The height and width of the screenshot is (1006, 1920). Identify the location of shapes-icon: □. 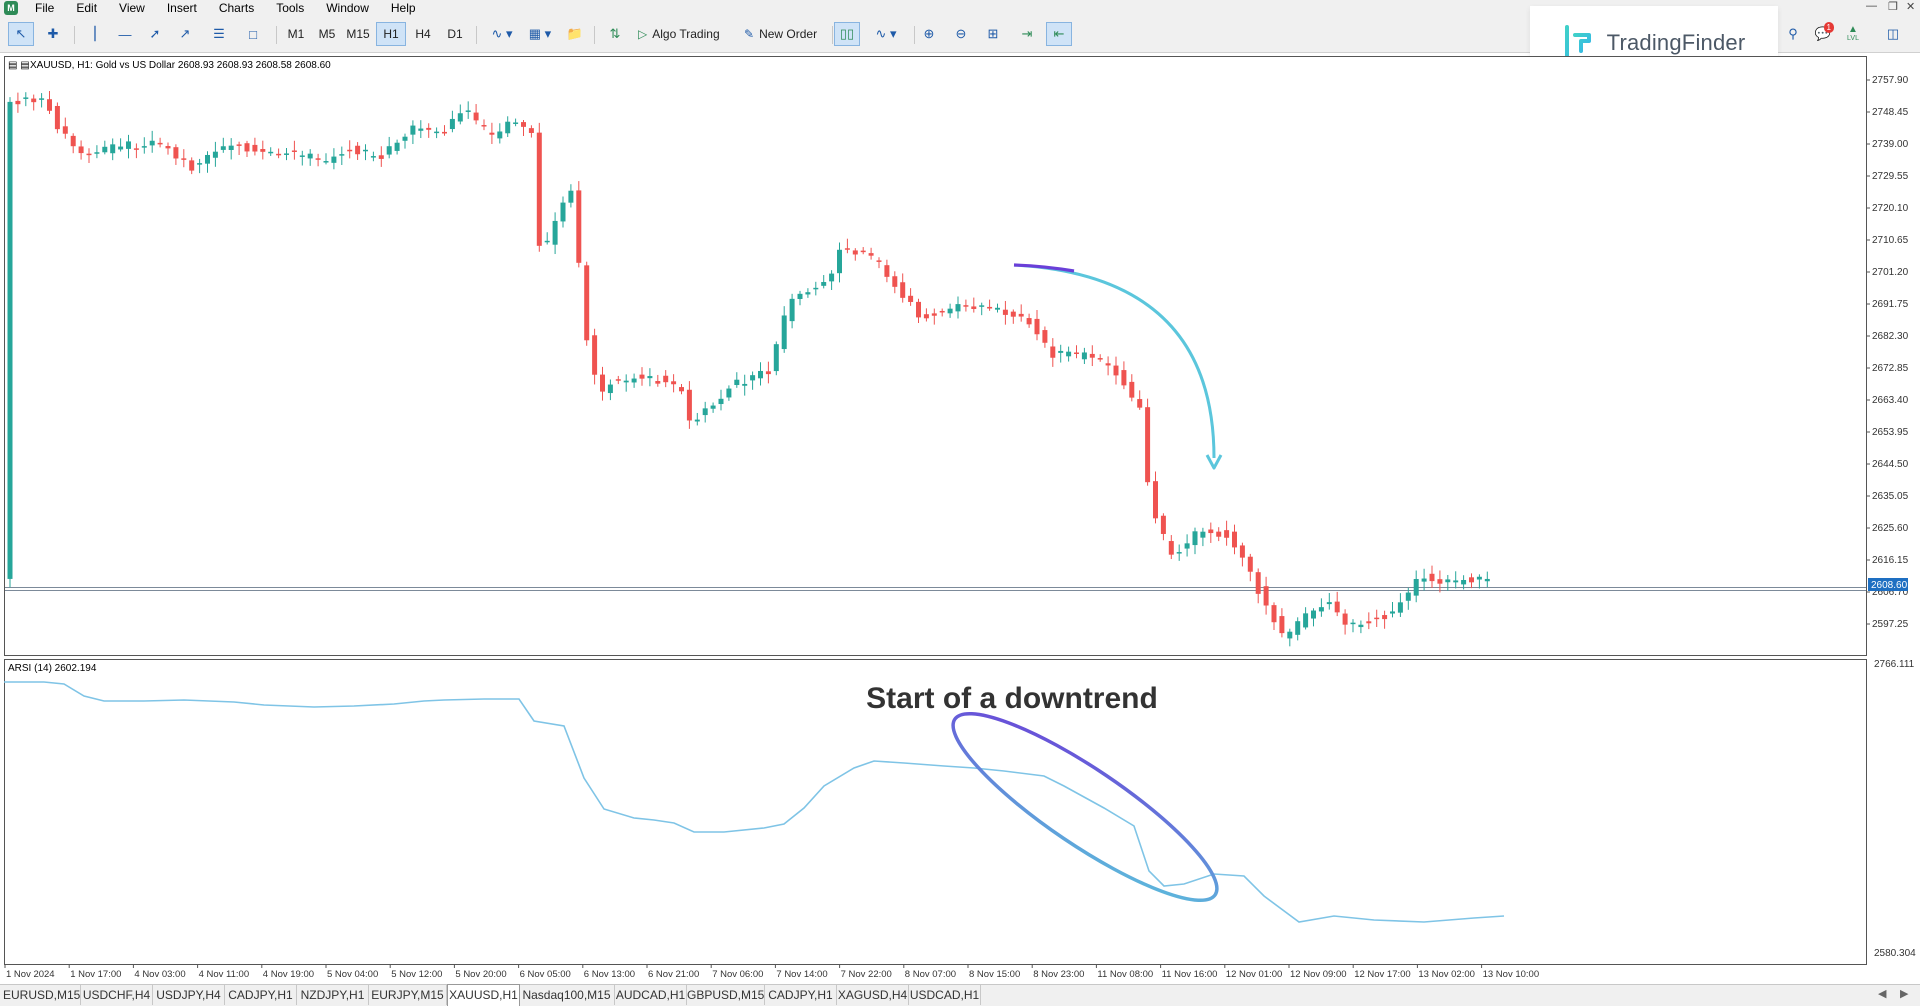
(253, 34).